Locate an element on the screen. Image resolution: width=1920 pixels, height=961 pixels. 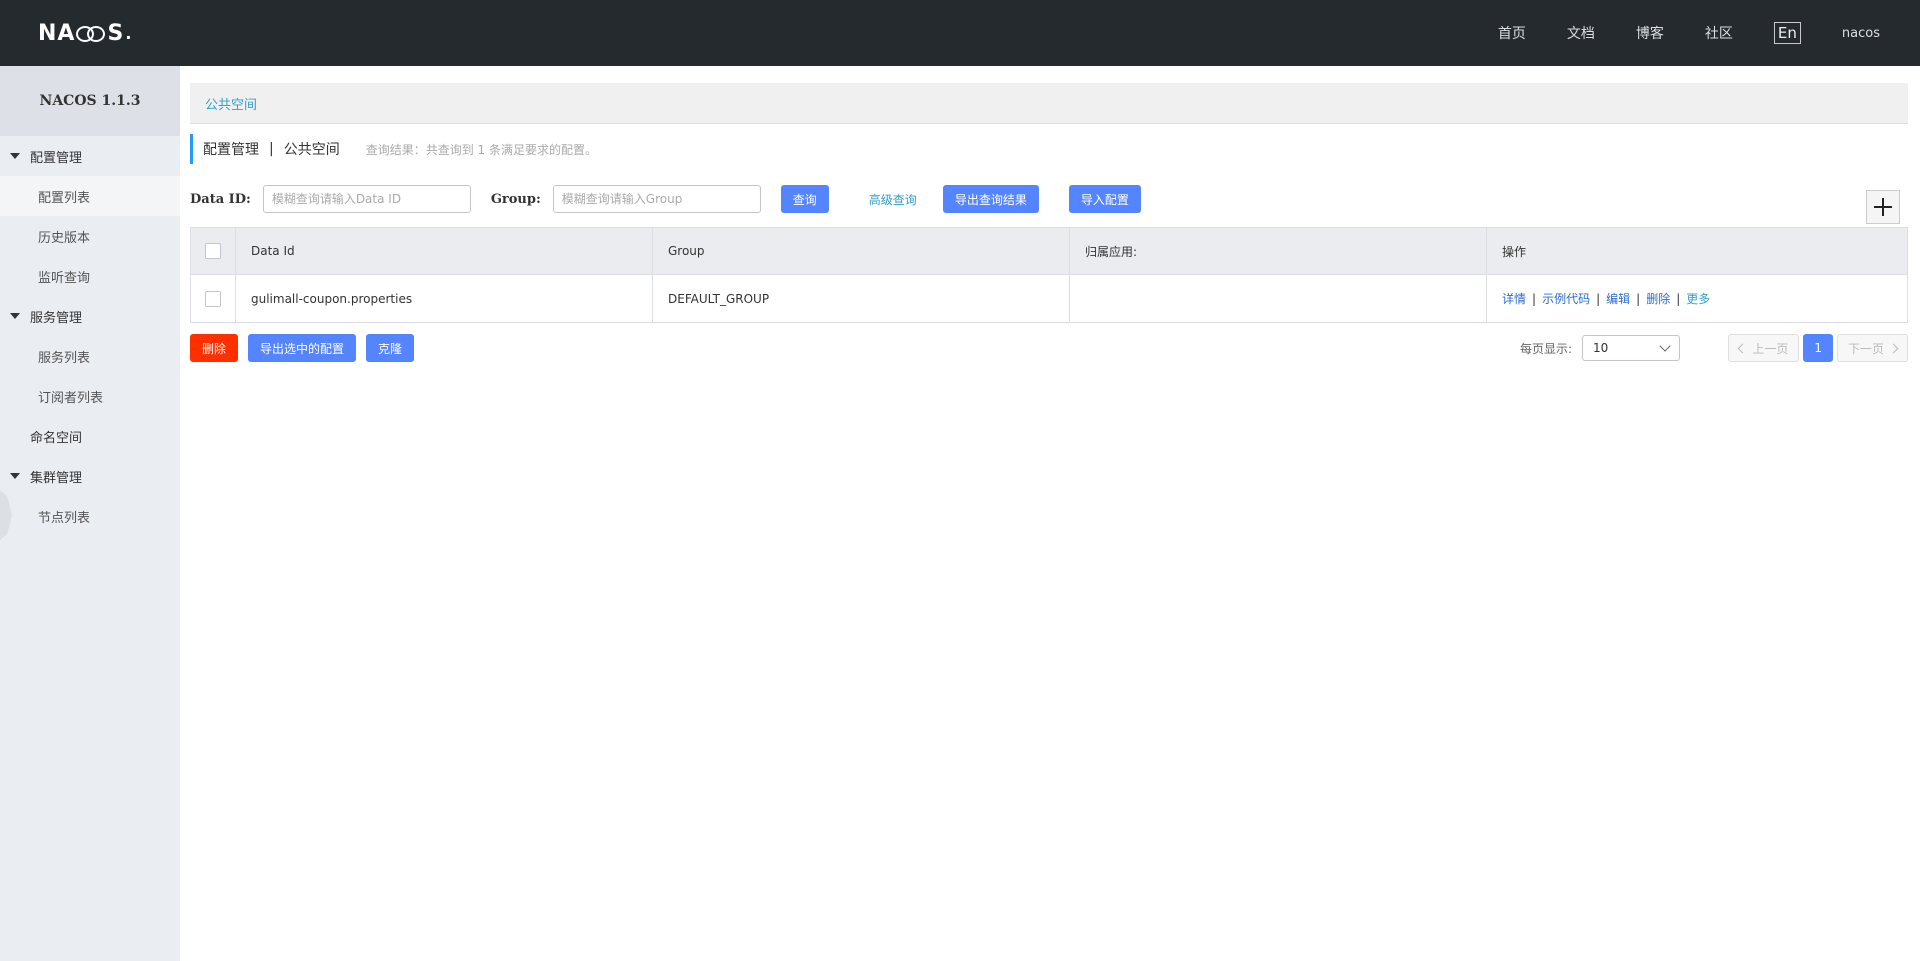
page-title-main: 配置管理 is located at coordinates (231, 150).